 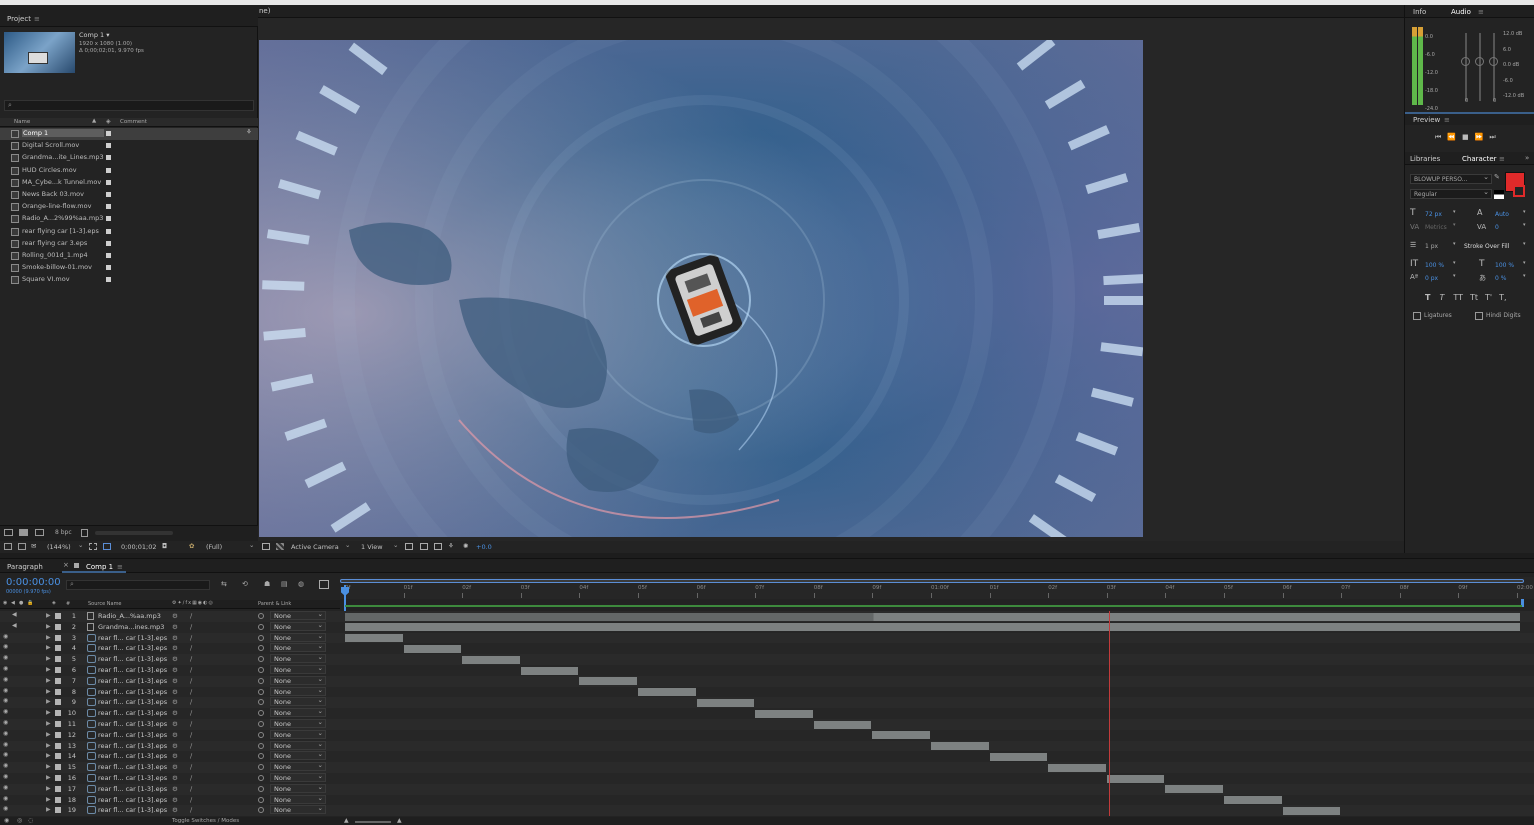 What do you see at coordinates (1474, 297) in the screenshot?
I see `small-caps-button: Tt` at bounding box center [1474, 297].